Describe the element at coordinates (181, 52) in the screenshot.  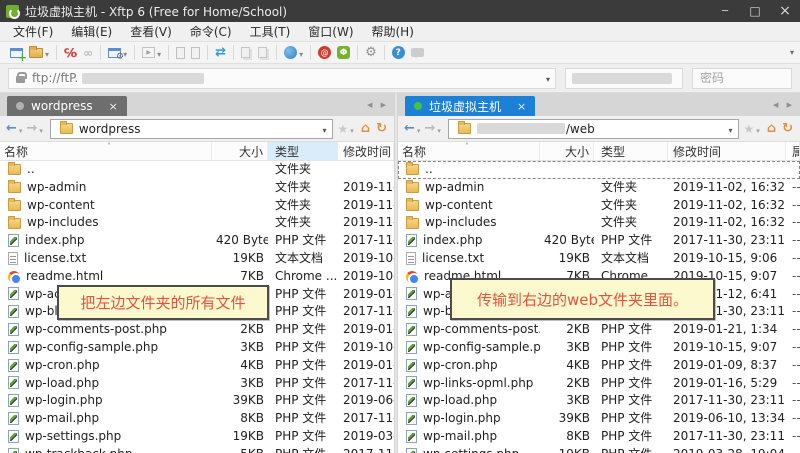
I see `upload-icon` at that location.